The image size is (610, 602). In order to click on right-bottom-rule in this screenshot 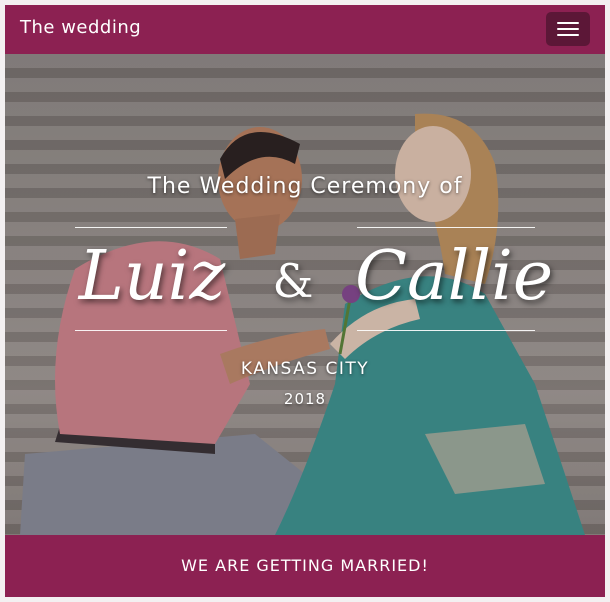, I will do `click(446, 330)`.